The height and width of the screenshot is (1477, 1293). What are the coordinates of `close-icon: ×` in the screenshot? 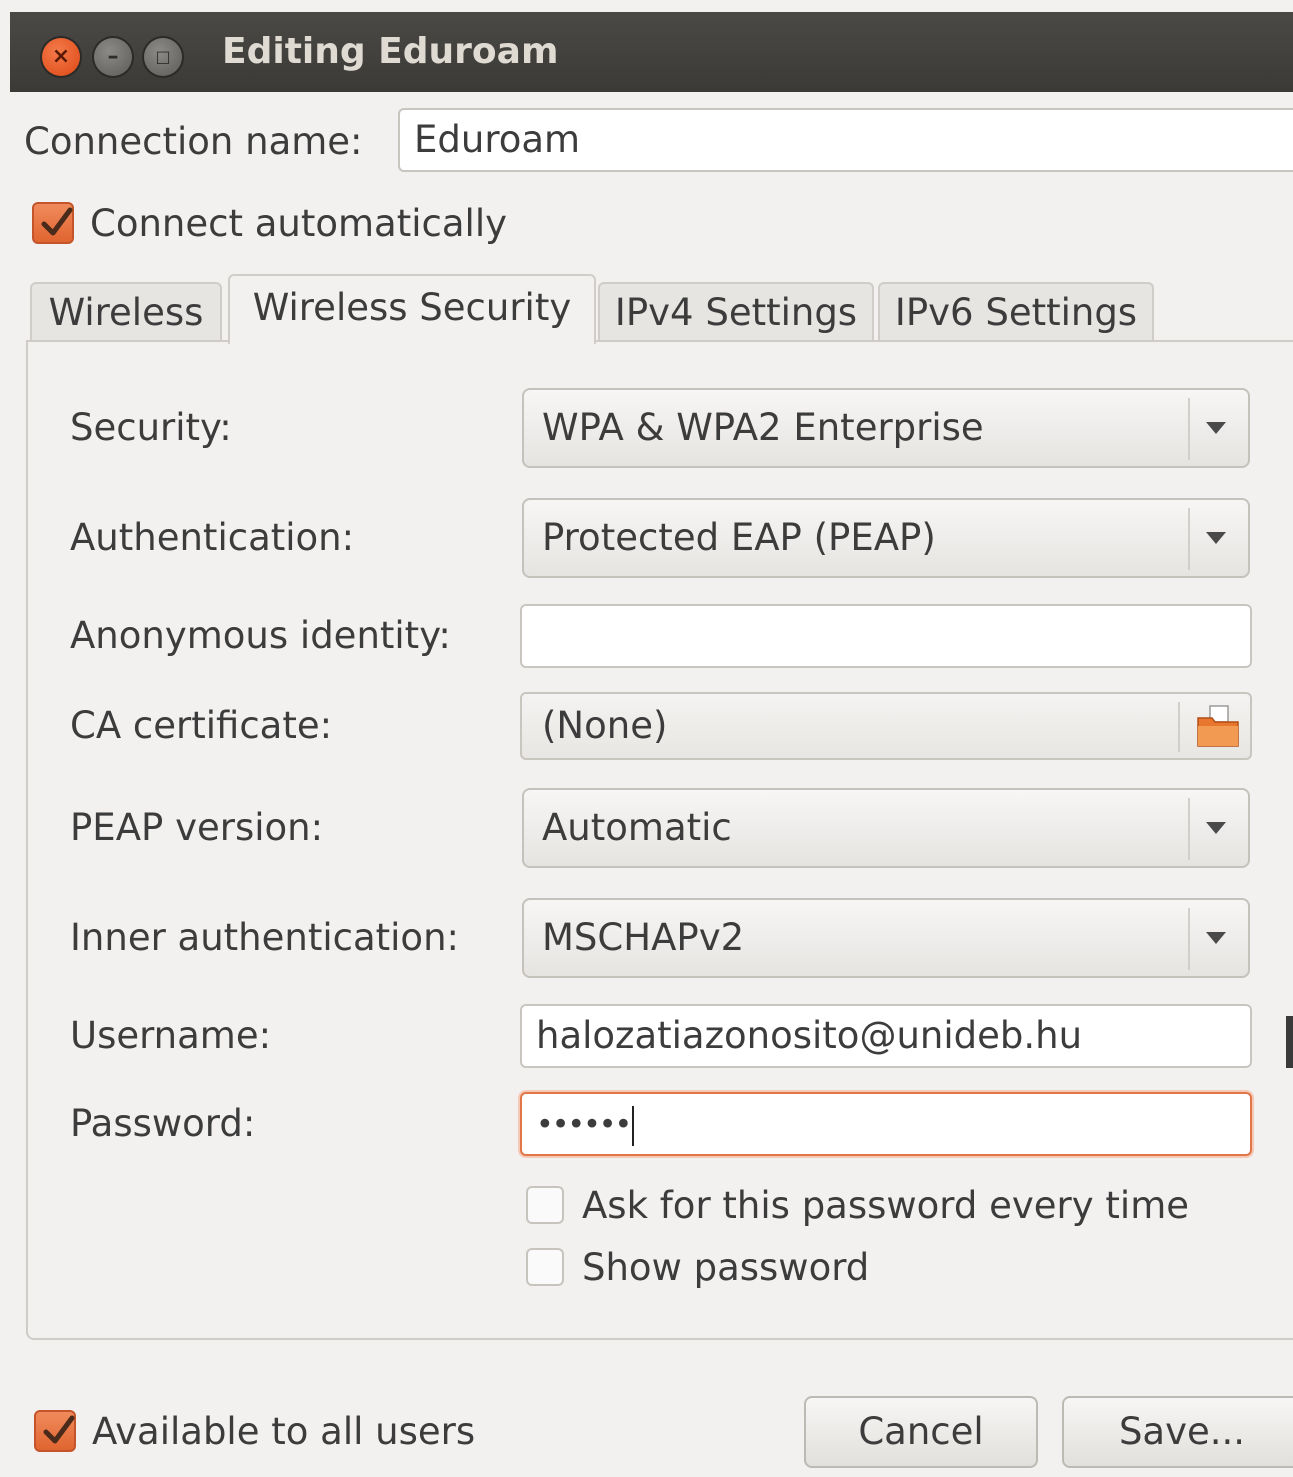 It's located at (61, 56).